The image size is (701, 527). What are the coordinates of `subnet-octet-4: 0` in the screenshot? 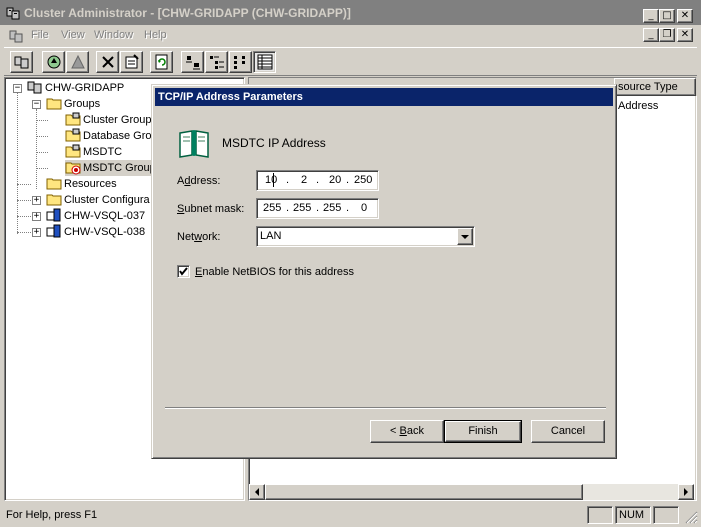 It's located at (364, 208).